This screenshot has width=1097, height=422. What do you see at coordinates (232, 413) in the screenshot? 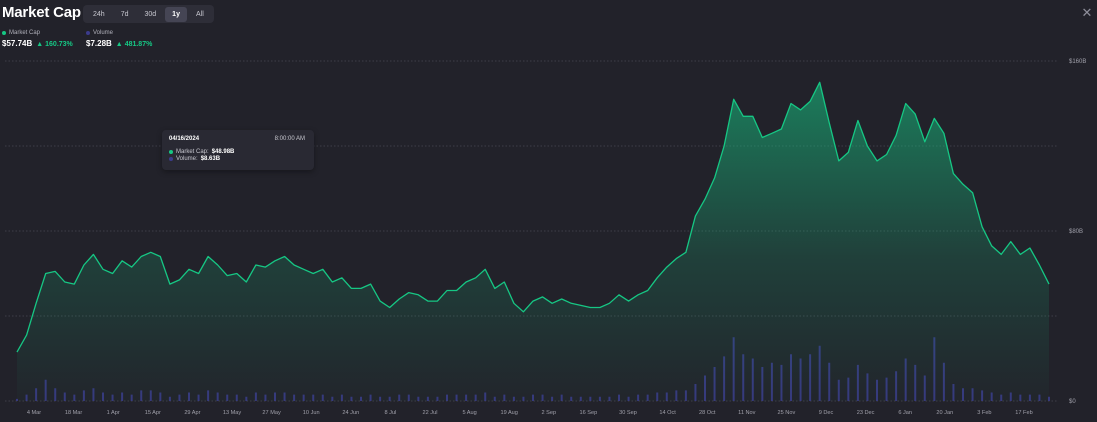
I see `x-tick-label: 13 May` at bounding box center [232, 413].